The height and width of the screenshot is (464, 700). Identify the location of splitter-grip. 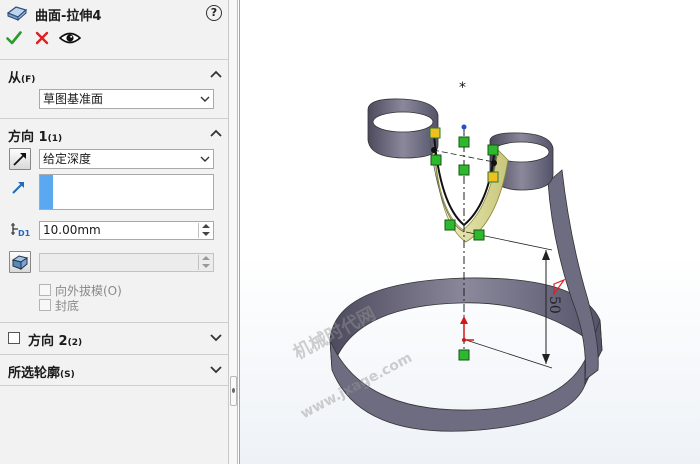
(233, 391).